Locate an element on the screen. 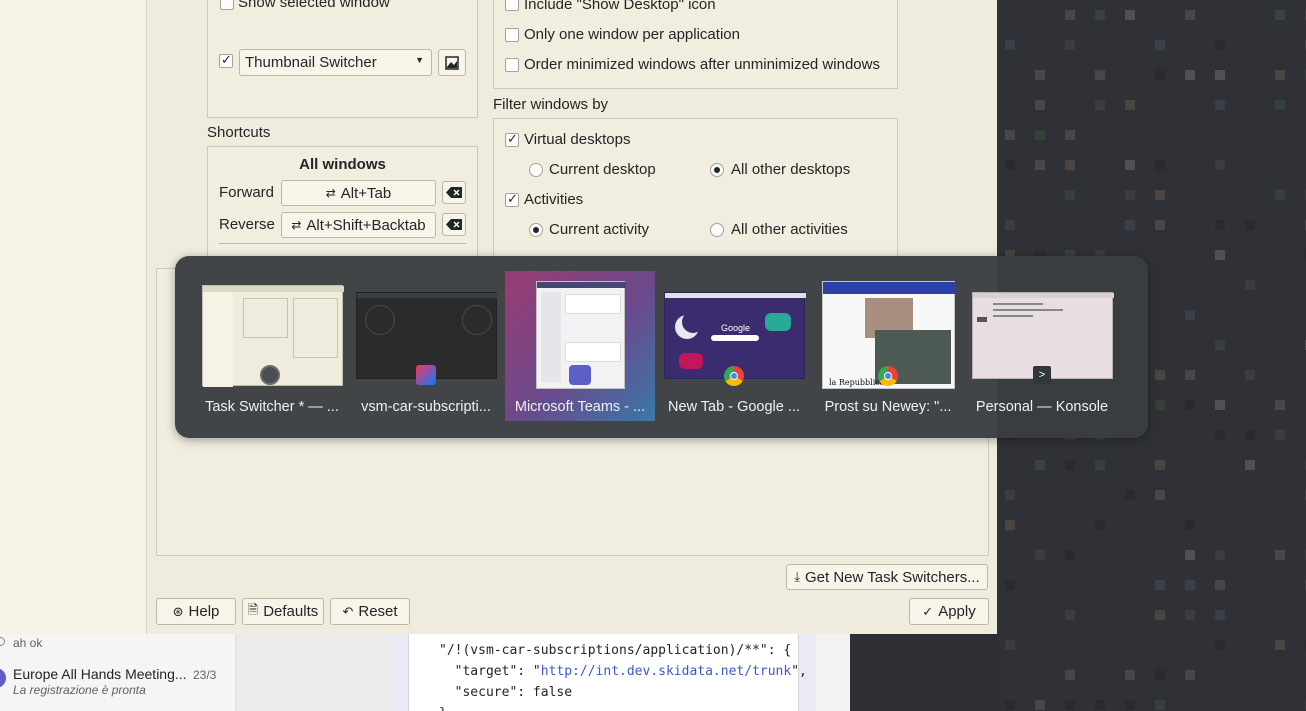  teams-divider-pane is located at coordinates (314, 672).